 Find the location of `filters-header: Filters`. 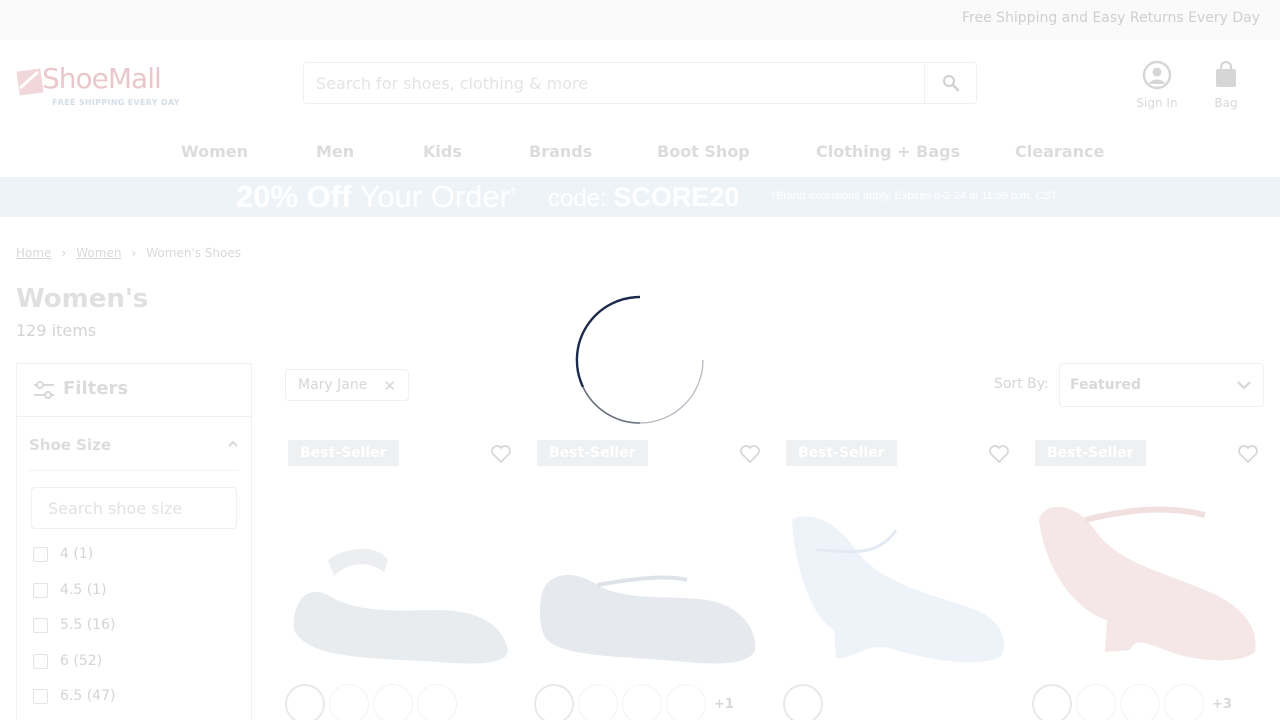

filters-header: Filters is located at coordinates (134, 390).